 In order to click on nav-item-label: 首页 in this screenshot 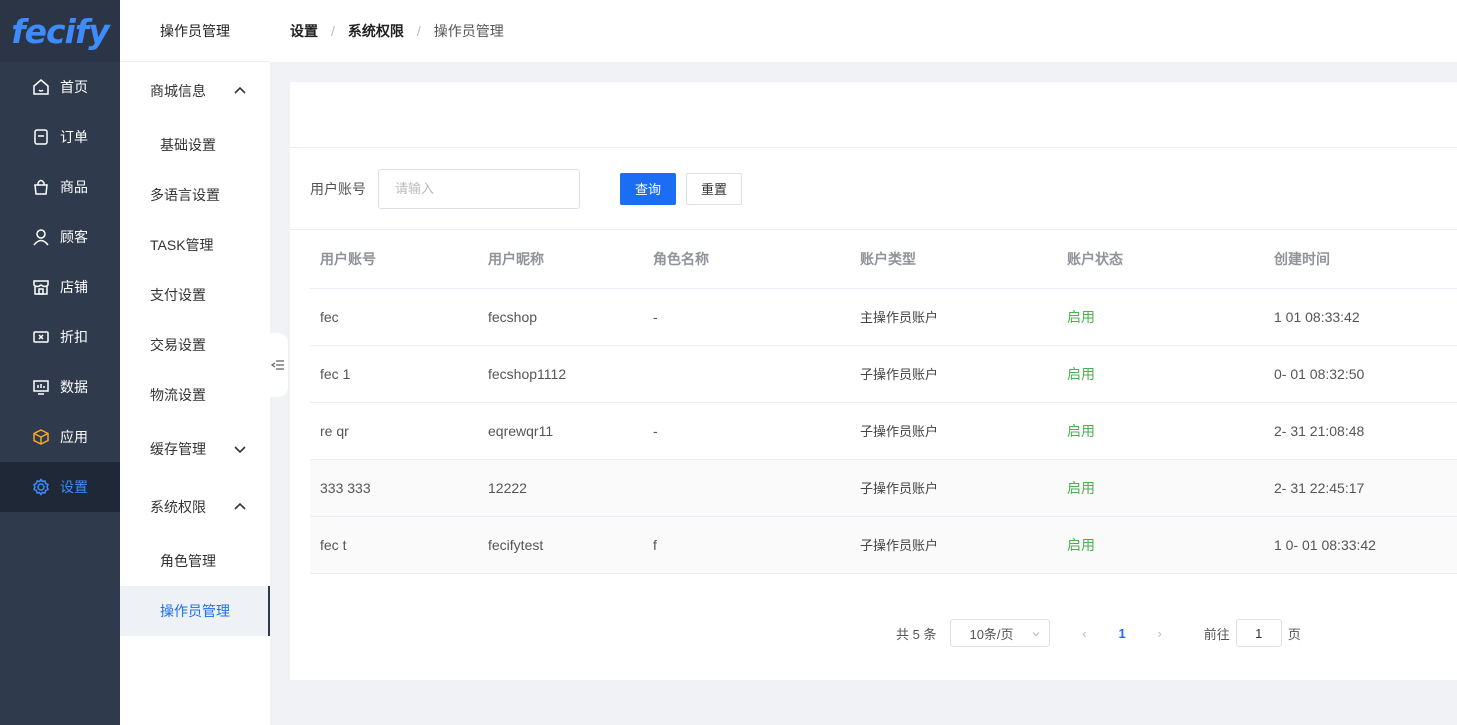, I will do `click(74, 87)`.